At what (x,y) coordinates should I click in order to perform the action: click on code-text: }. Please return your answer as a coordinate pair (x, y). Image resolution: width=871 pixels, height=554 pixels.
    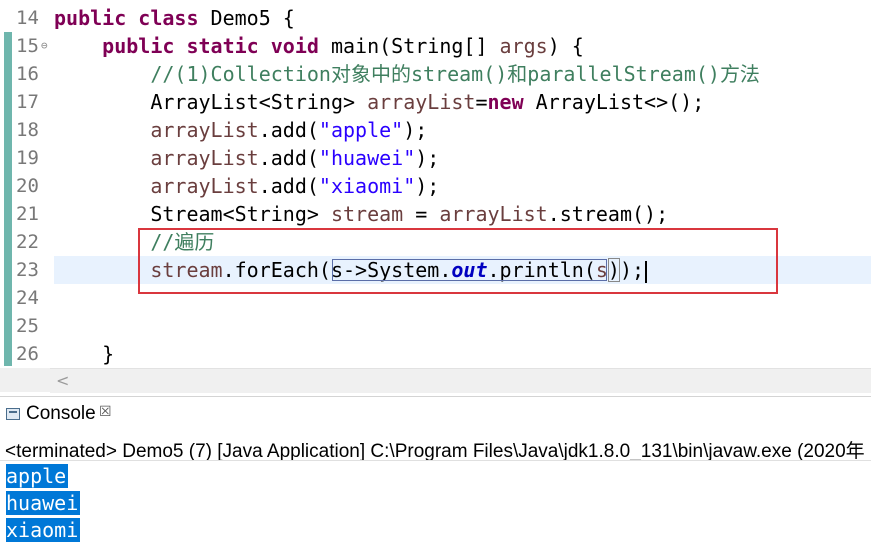
    Looking at the image, I should click on (462, 354).